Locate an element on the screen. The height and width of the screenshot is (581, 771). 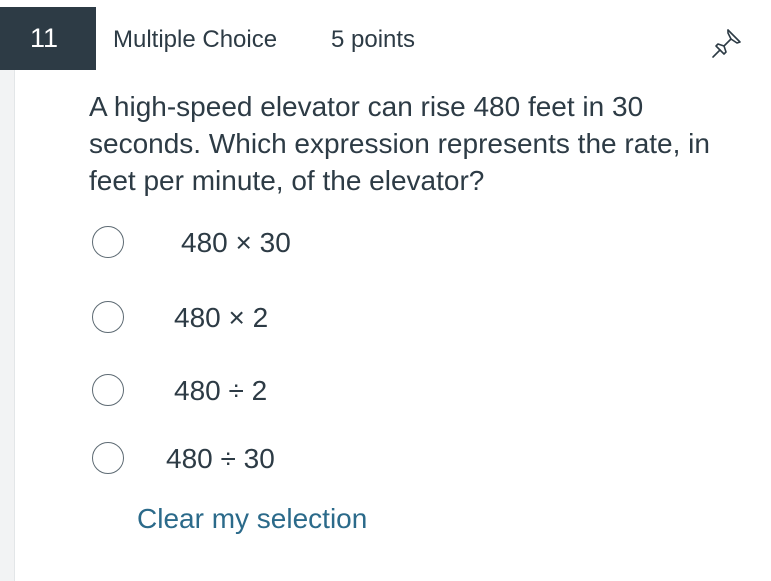
pushpin-icon is located at coordinates (727, 43).